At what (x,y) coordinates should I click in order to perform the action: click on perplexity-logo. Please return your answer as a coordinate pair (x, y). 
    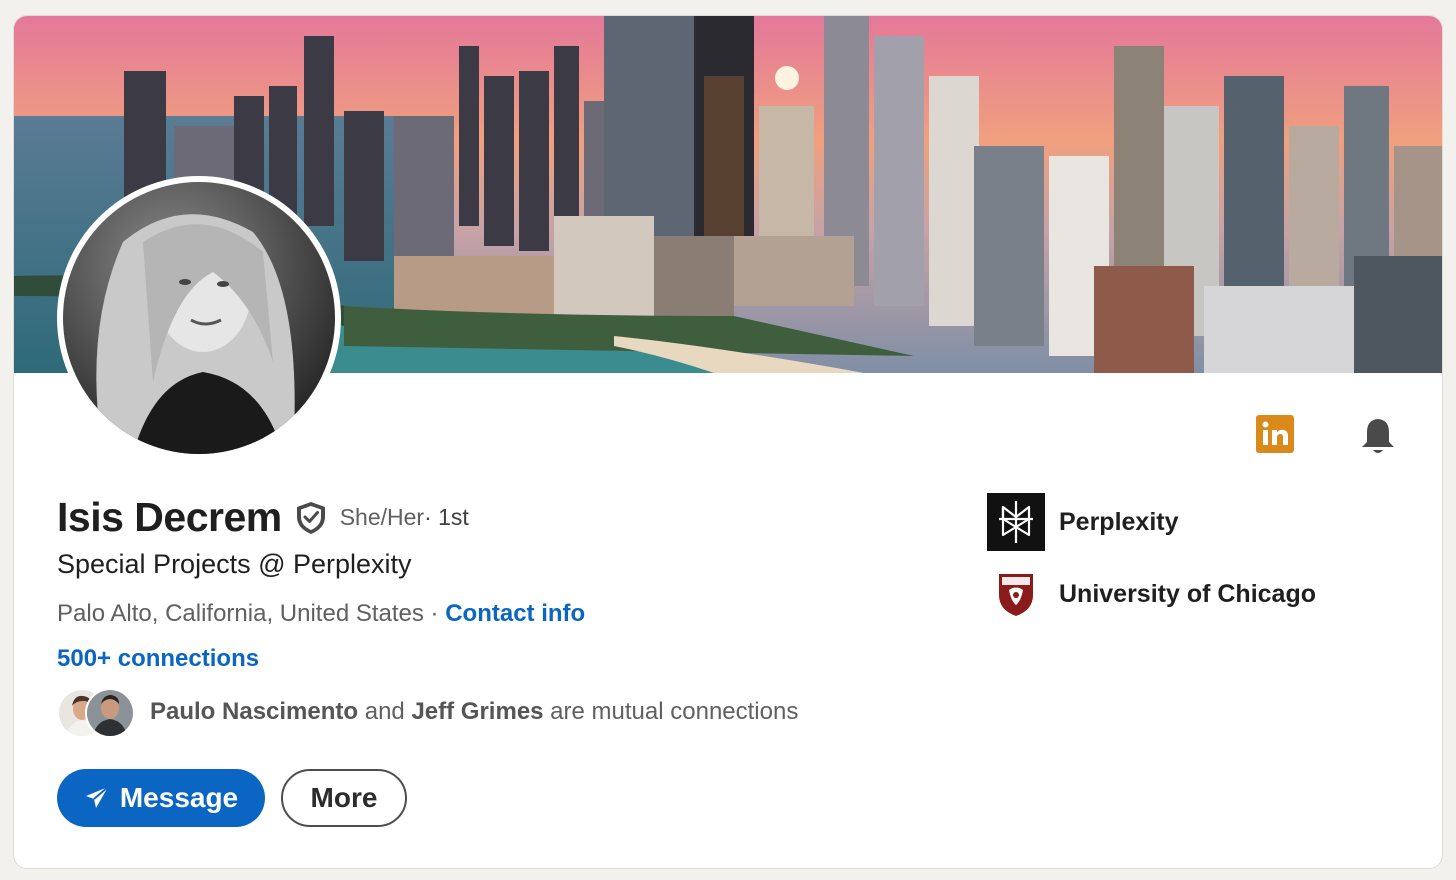
    Looking at the image, I should click on (1016, 522).